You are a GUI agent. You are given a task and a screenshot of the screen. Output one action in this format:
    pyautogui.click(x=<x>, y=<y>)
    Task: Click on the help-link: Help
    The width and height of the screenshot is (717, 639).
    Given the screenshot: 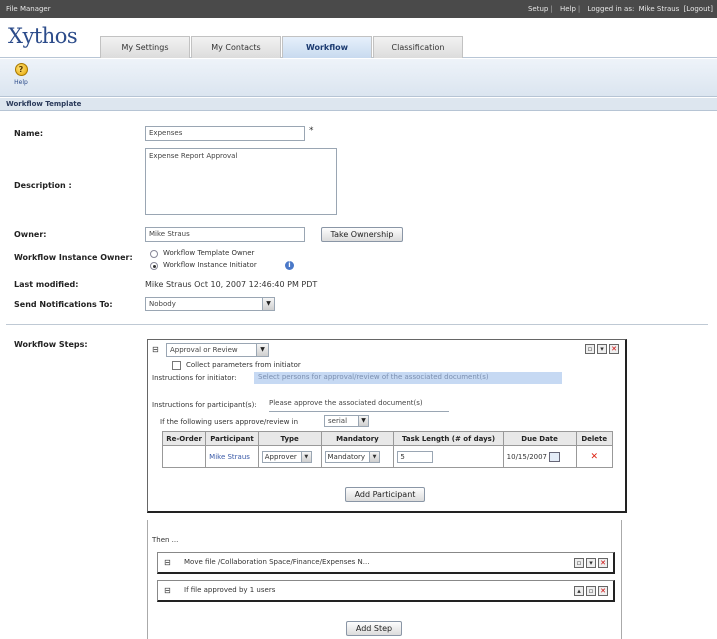 What is the action you would take?
    pyautogui.click(x=568, y=9)
    